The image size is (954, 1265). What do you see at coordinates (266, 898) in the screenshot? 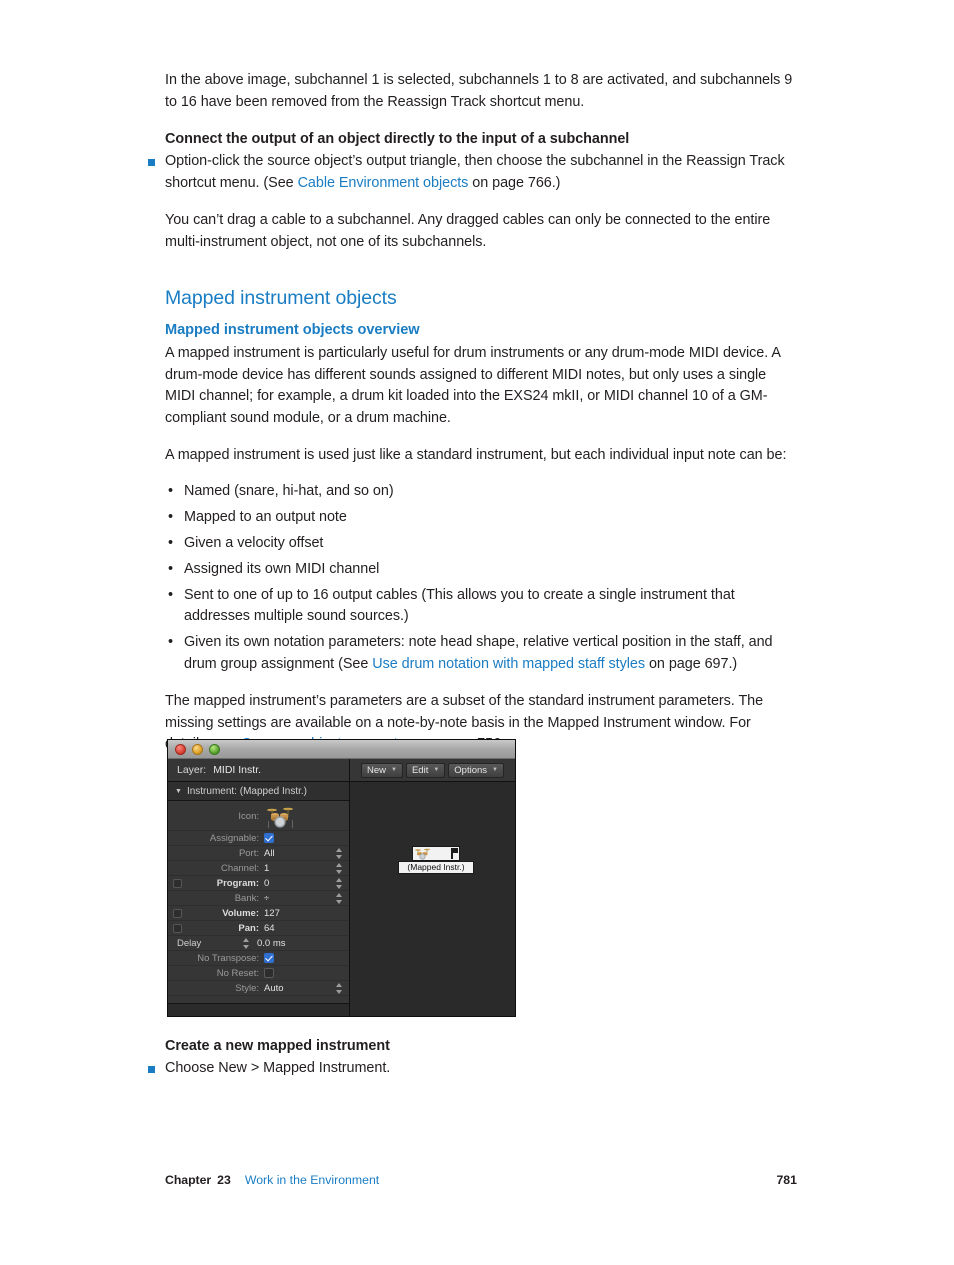
I see `bank-value: ÷` at bounding box center [266, 898].